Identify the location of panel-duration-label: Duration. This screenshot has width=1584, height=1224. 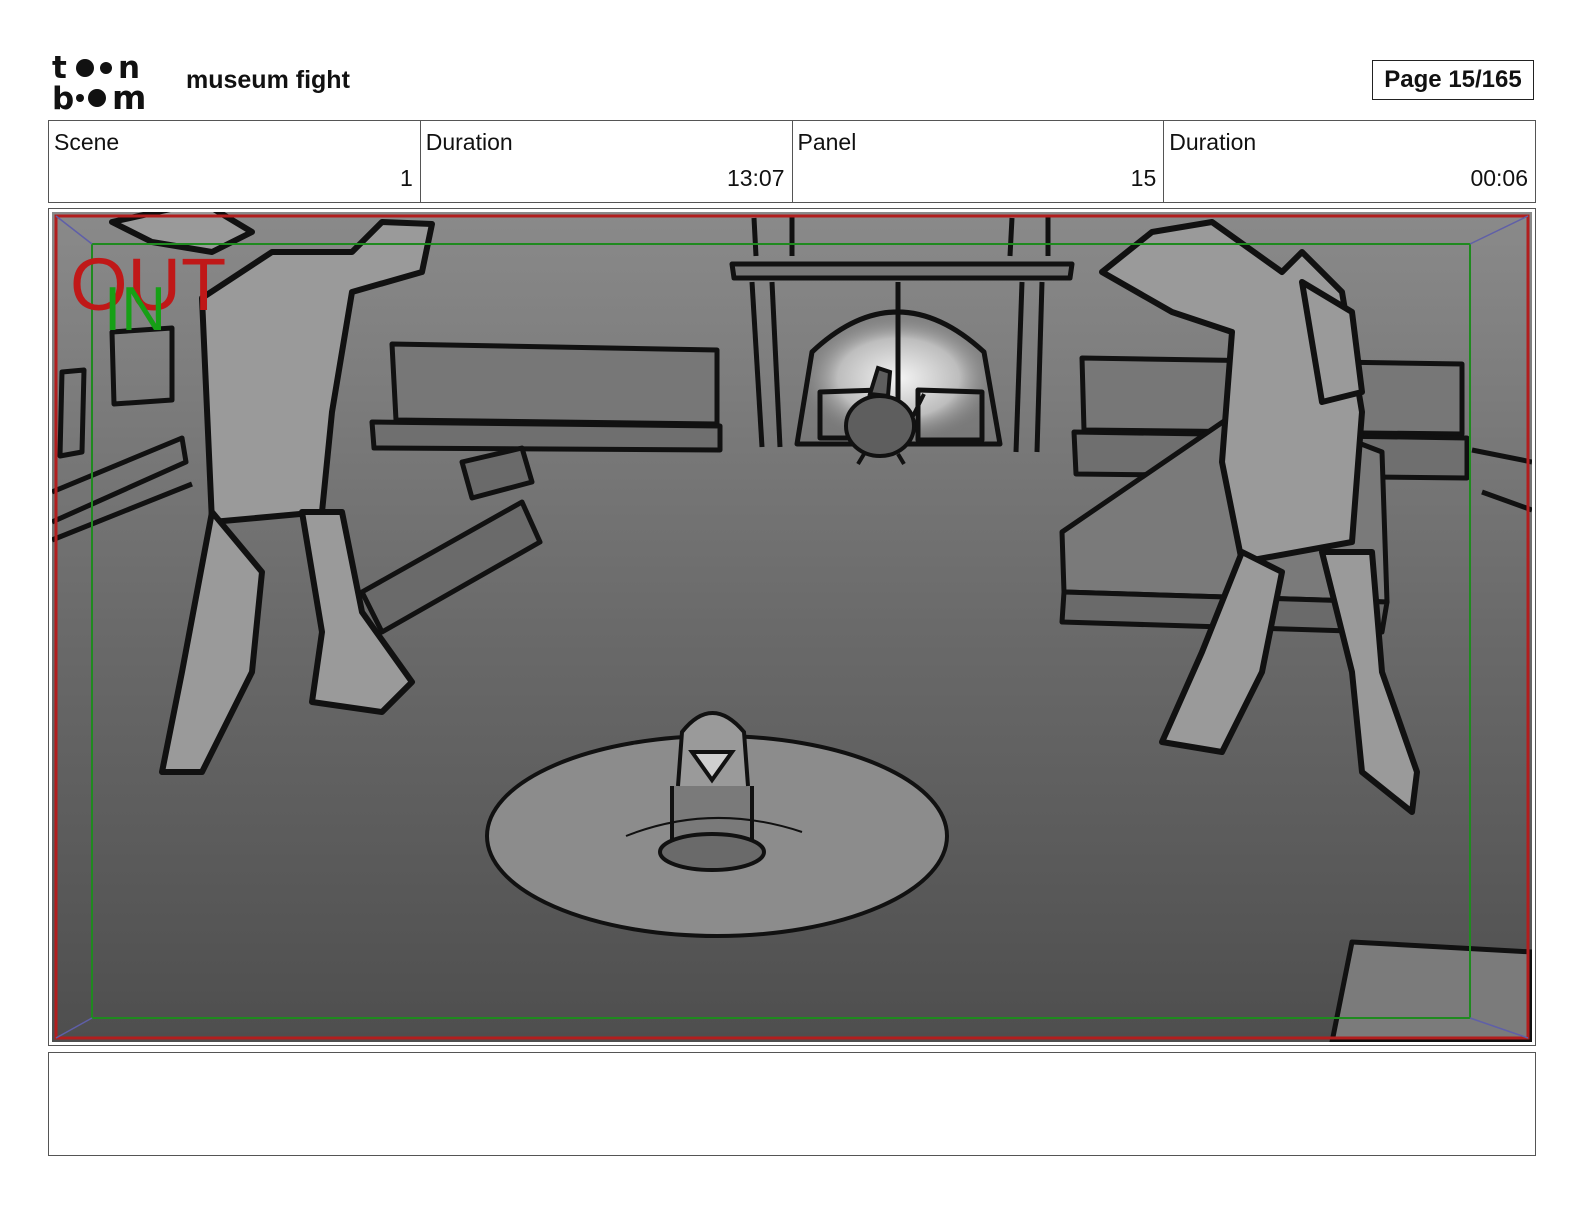
(1213, 142).